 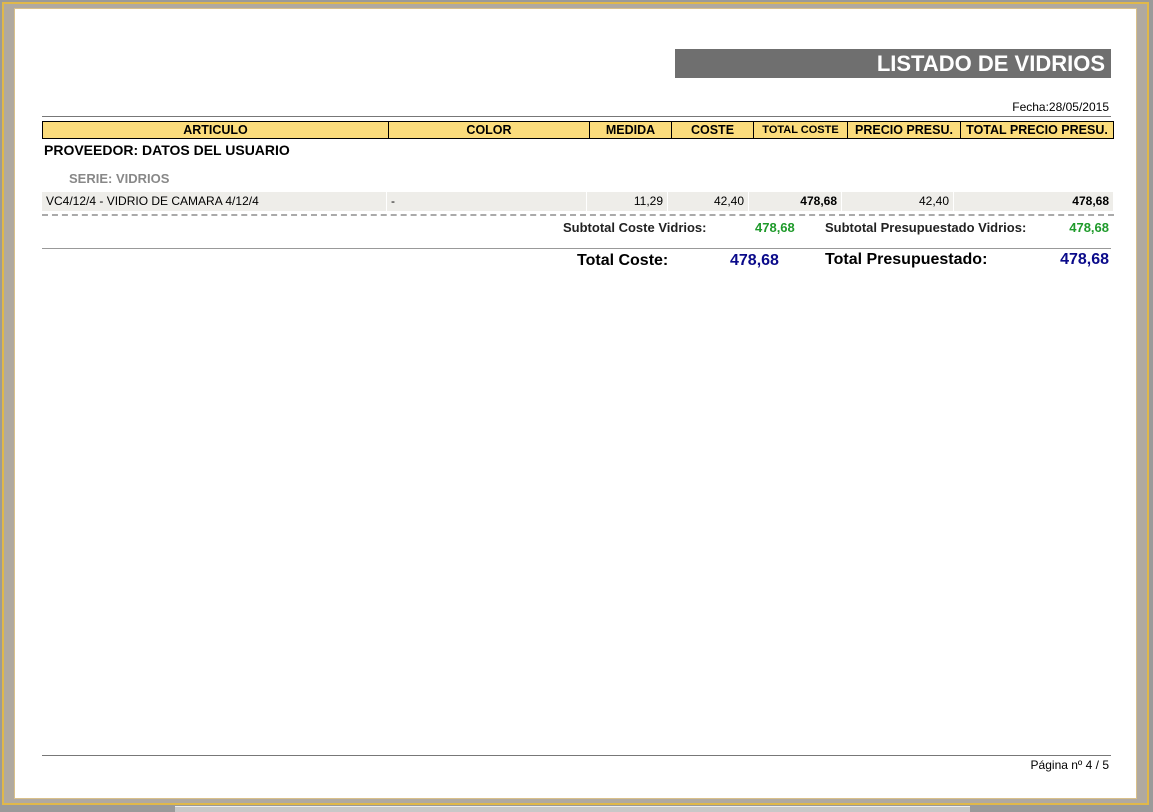 What do you see at coordinates (795, 201) in the screenshot?
I see `cell-total-coste: 478,68` at bounding box center [795, 201].